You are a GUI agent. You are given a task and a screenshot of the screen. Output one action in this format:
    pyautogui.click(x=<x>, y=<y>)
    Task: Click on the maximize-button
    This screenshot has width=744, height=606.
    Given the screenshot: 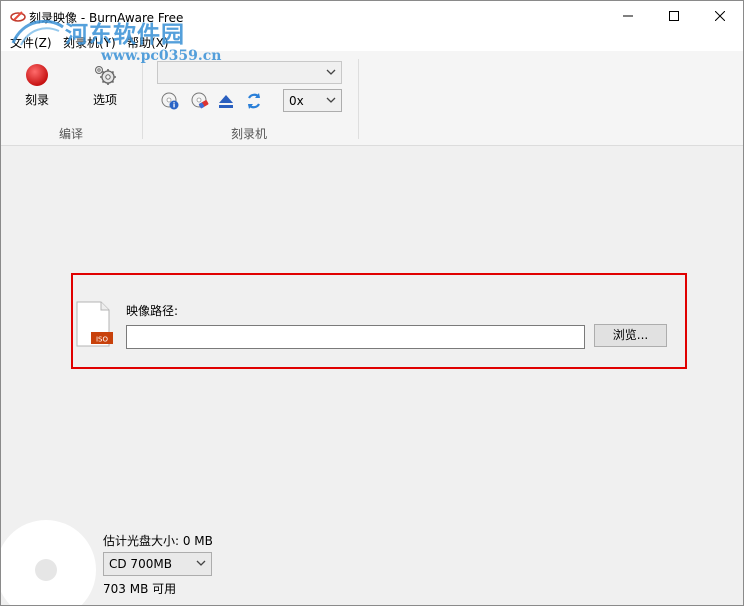 What is the action you would take?
    pyautogui.click(x=674, y=16)
    